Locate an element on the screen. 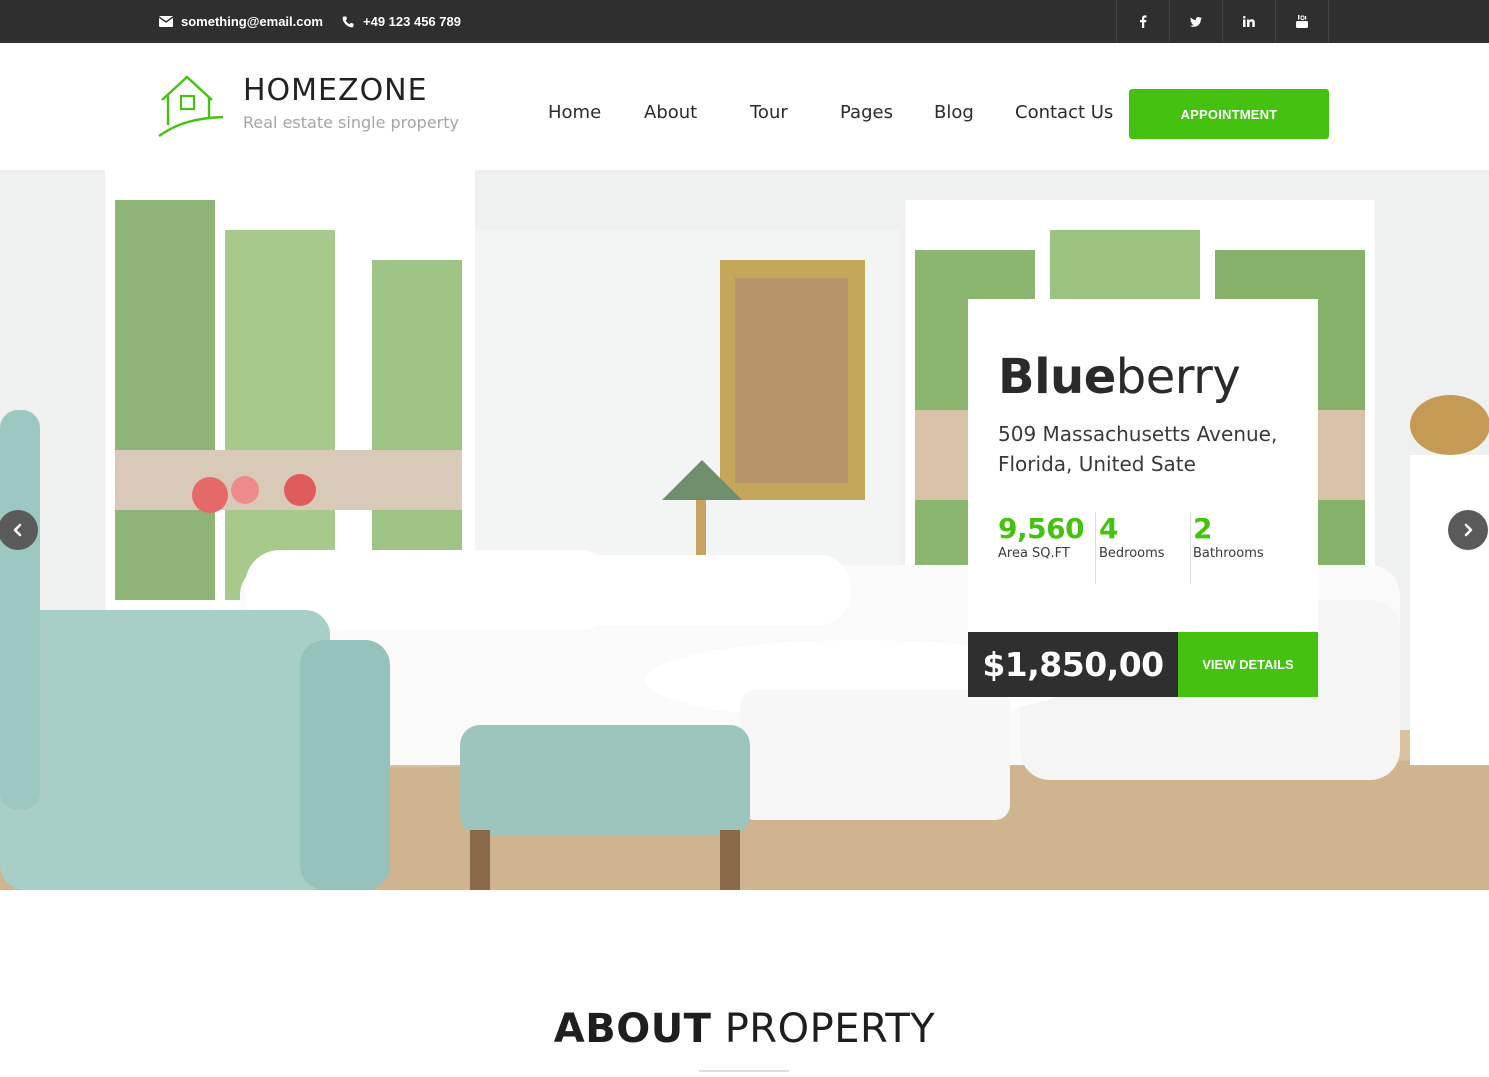 Image resolution: width=1489 pixels, height=1077 pixels. nav-home: Home is located at coordinates (574, 112).